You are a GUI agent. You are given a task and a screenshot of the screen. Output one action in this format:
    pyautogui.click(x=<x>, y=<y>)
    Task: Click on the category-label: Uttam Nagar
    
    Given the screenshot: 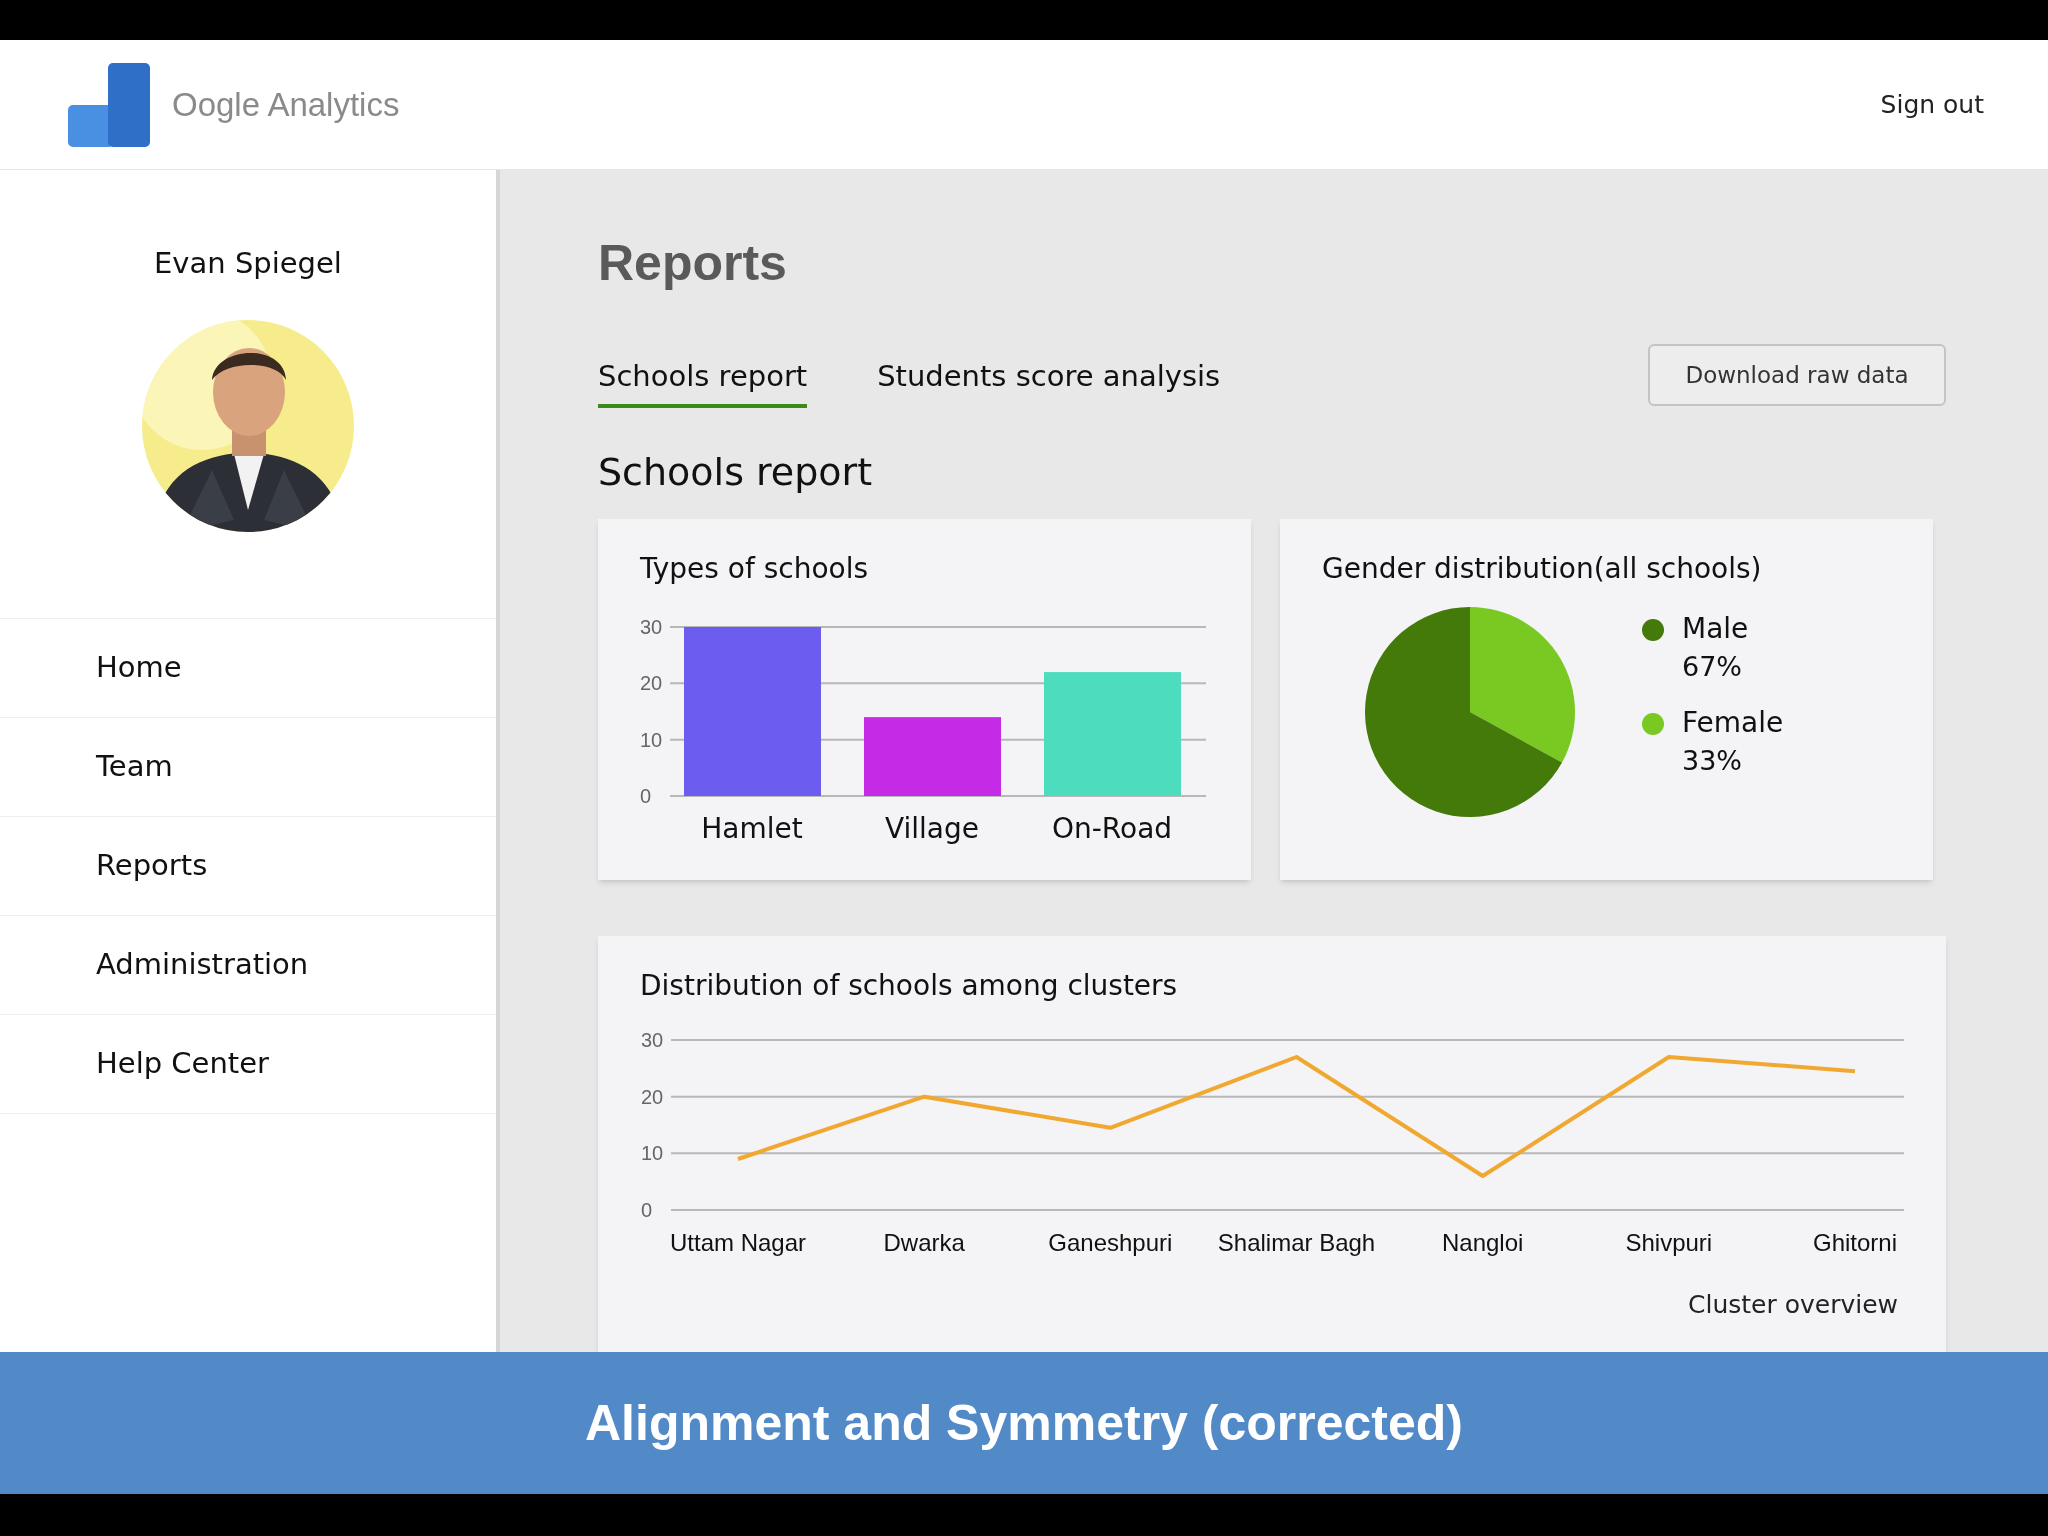 What is the action you would take?
    pyautogui.click(x=738, y=1242)
    